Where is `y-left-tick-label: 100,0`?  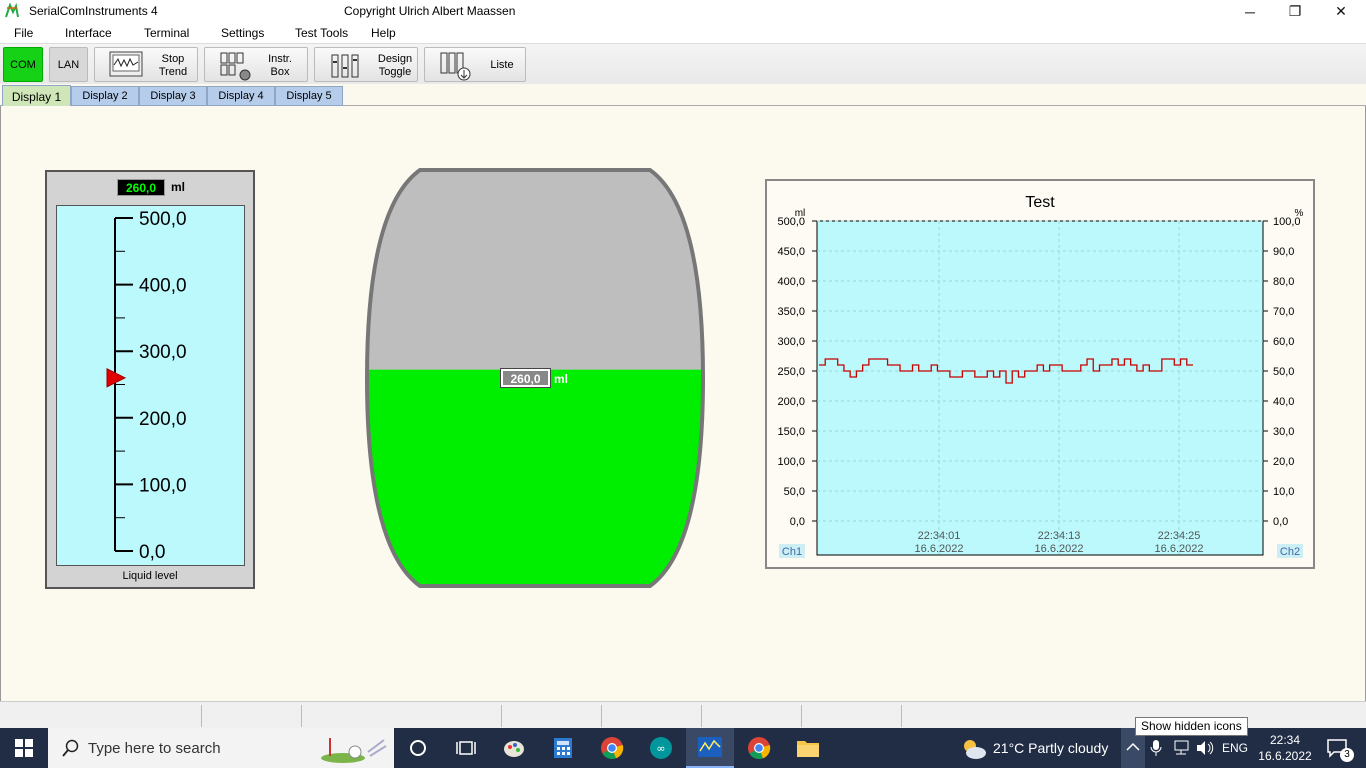
y-left-tick-label: 100,0 is located at coordinates (791, 462).